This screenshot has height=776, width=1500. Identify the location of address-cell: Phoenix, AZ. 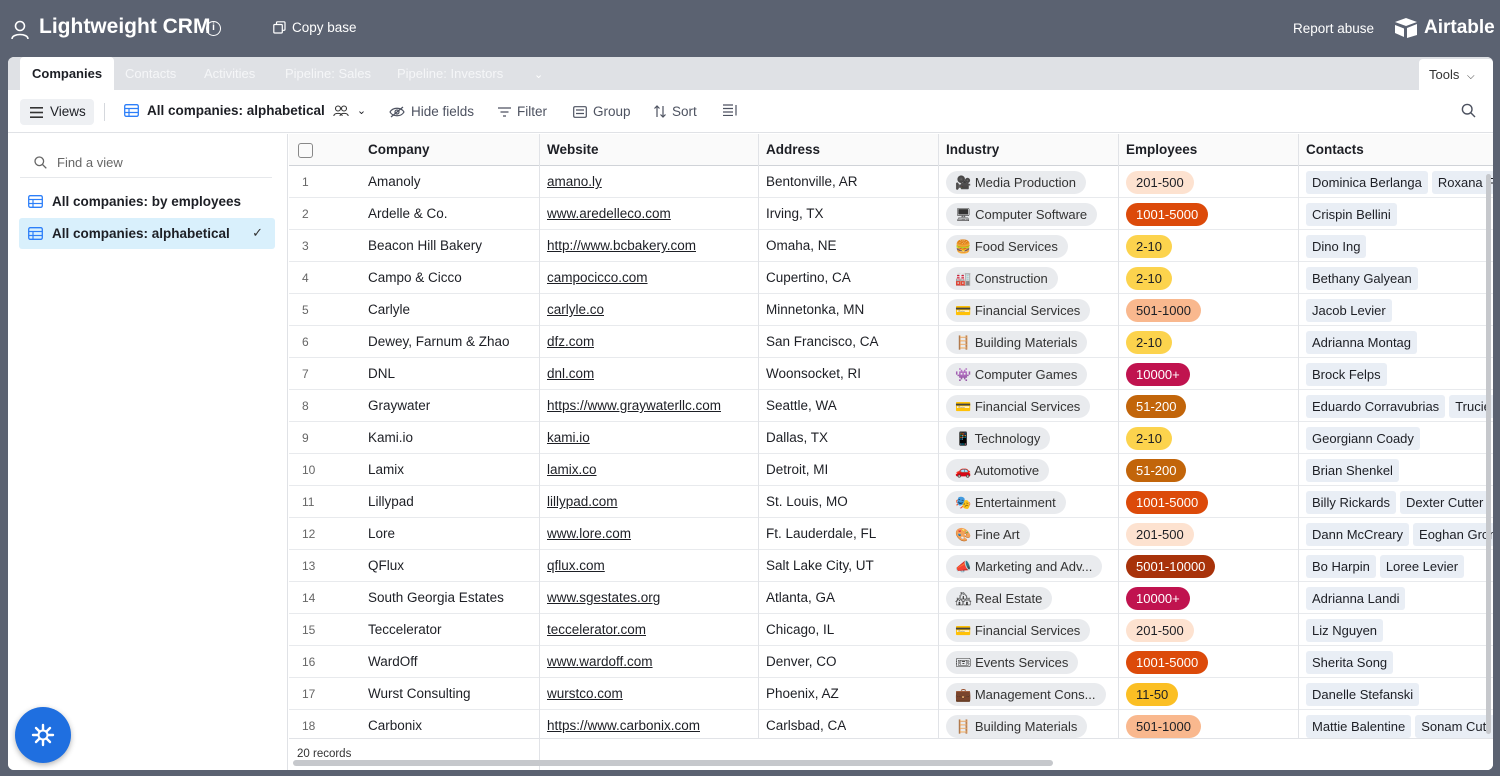
(802, 694).